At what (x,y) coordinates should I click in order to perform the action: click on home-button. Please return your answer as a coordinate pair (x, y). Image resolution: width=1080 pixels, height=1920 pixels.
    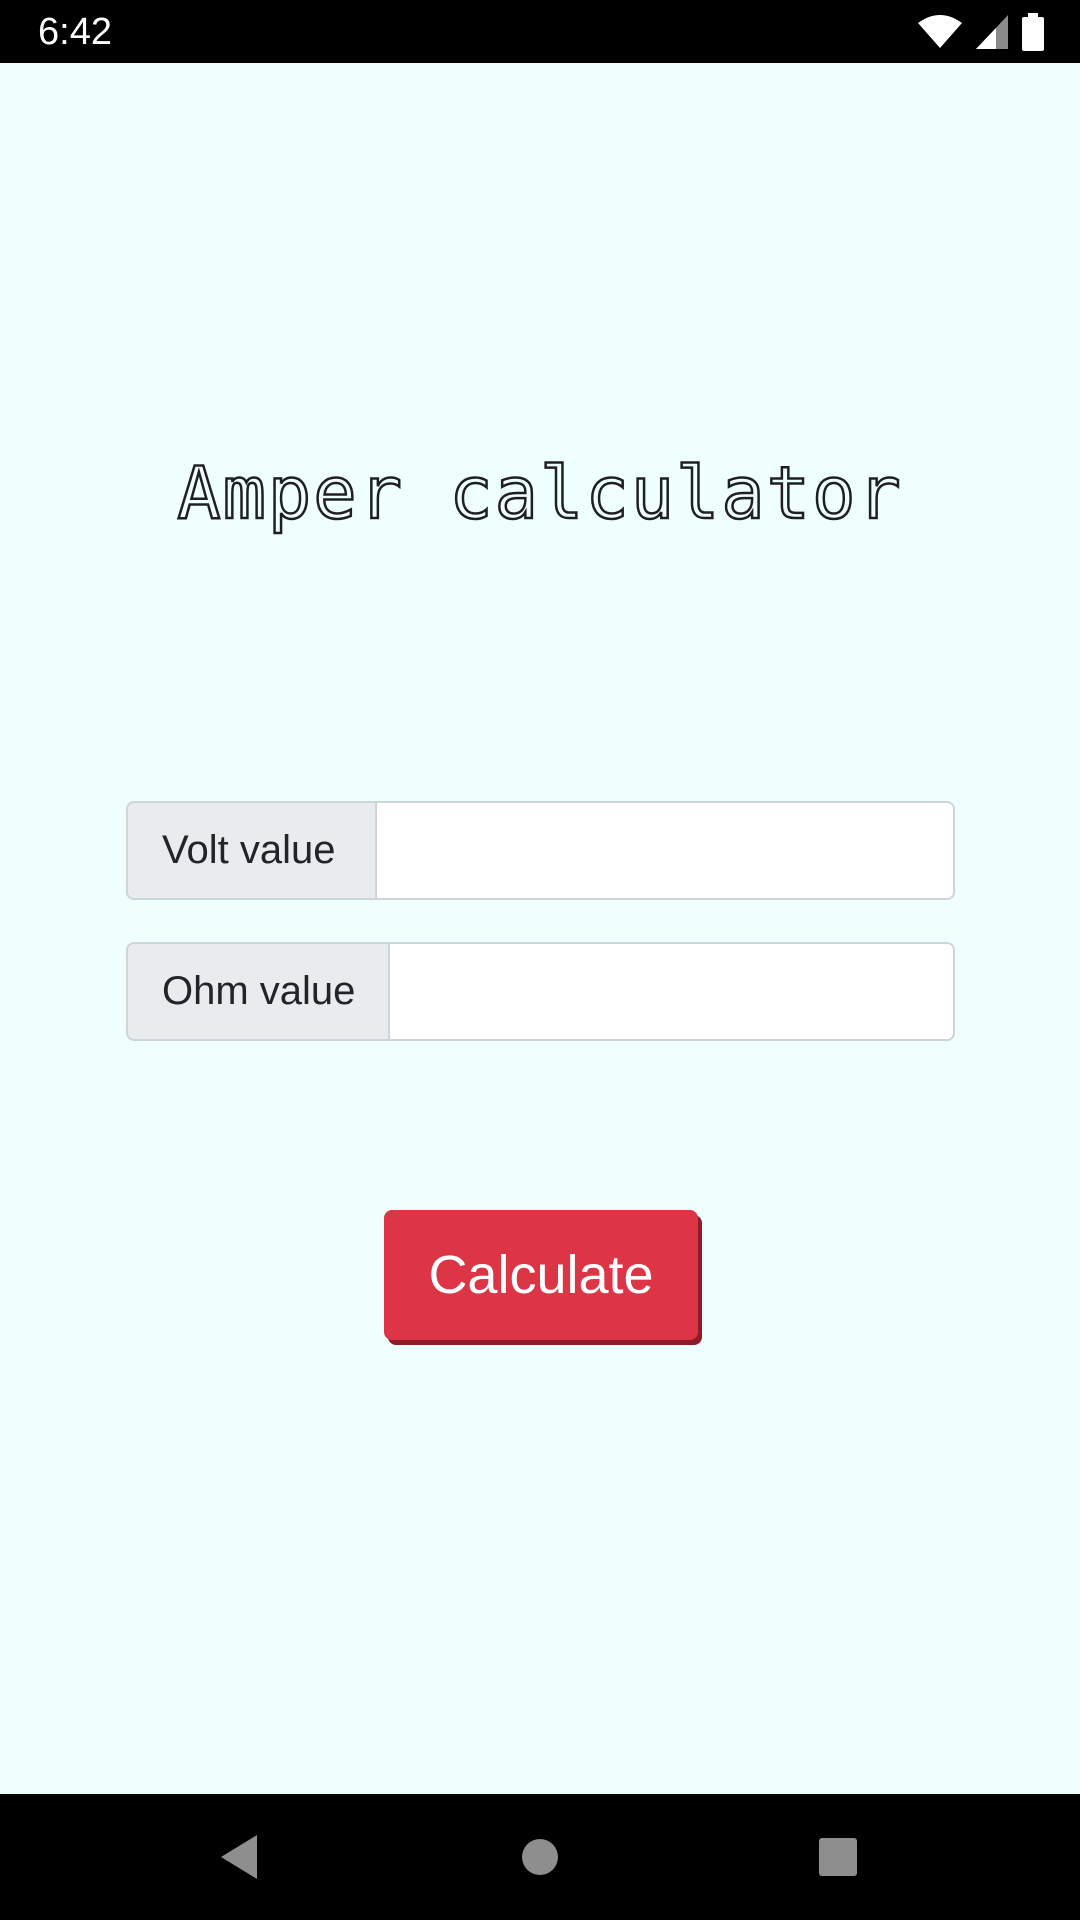
    Looking at the image, I should click on (540, 1857).